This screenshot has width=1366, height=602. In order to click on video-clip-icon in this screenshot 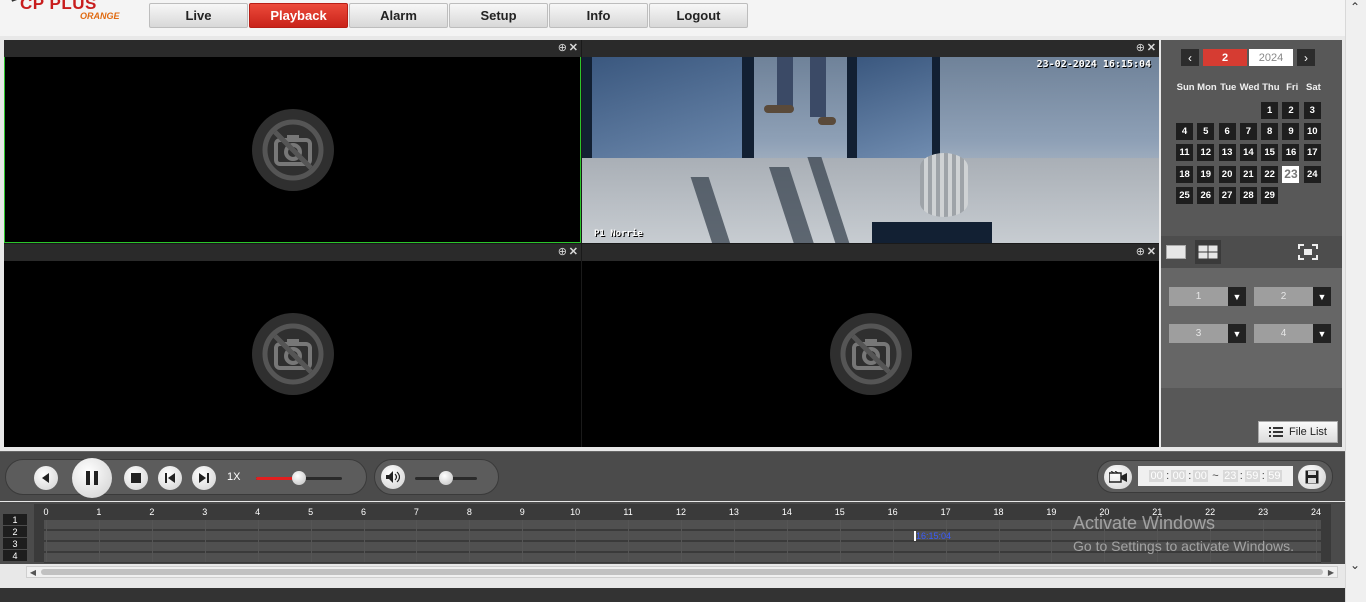, I will do `click(1118, 477)`.